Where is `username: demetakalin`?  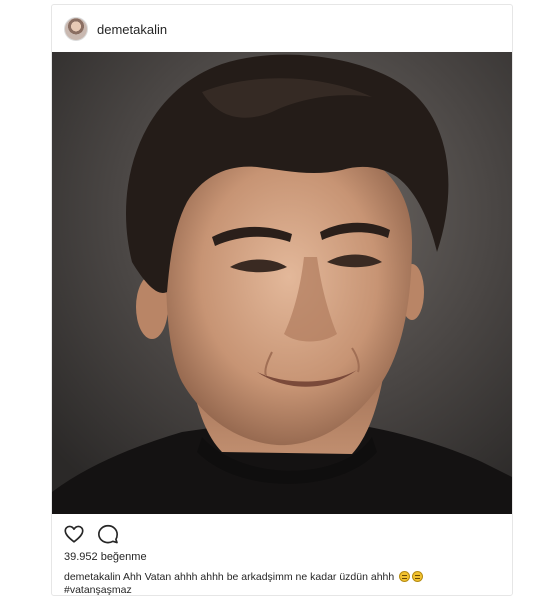
username: demetakalin is located at coordinates (132, 29).